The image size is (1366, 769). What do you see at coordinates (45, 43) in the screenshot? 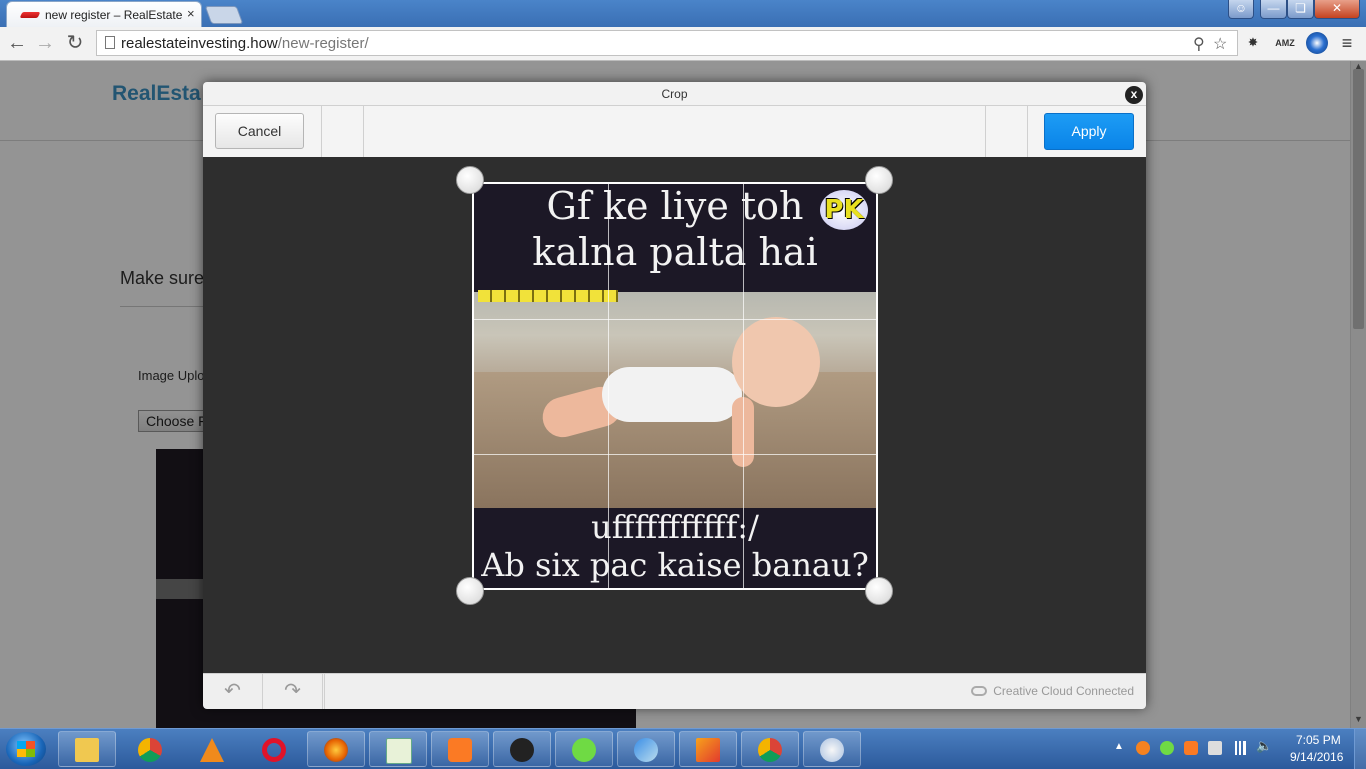
I see `forward-icon: →` at bounding box center [45, 43].